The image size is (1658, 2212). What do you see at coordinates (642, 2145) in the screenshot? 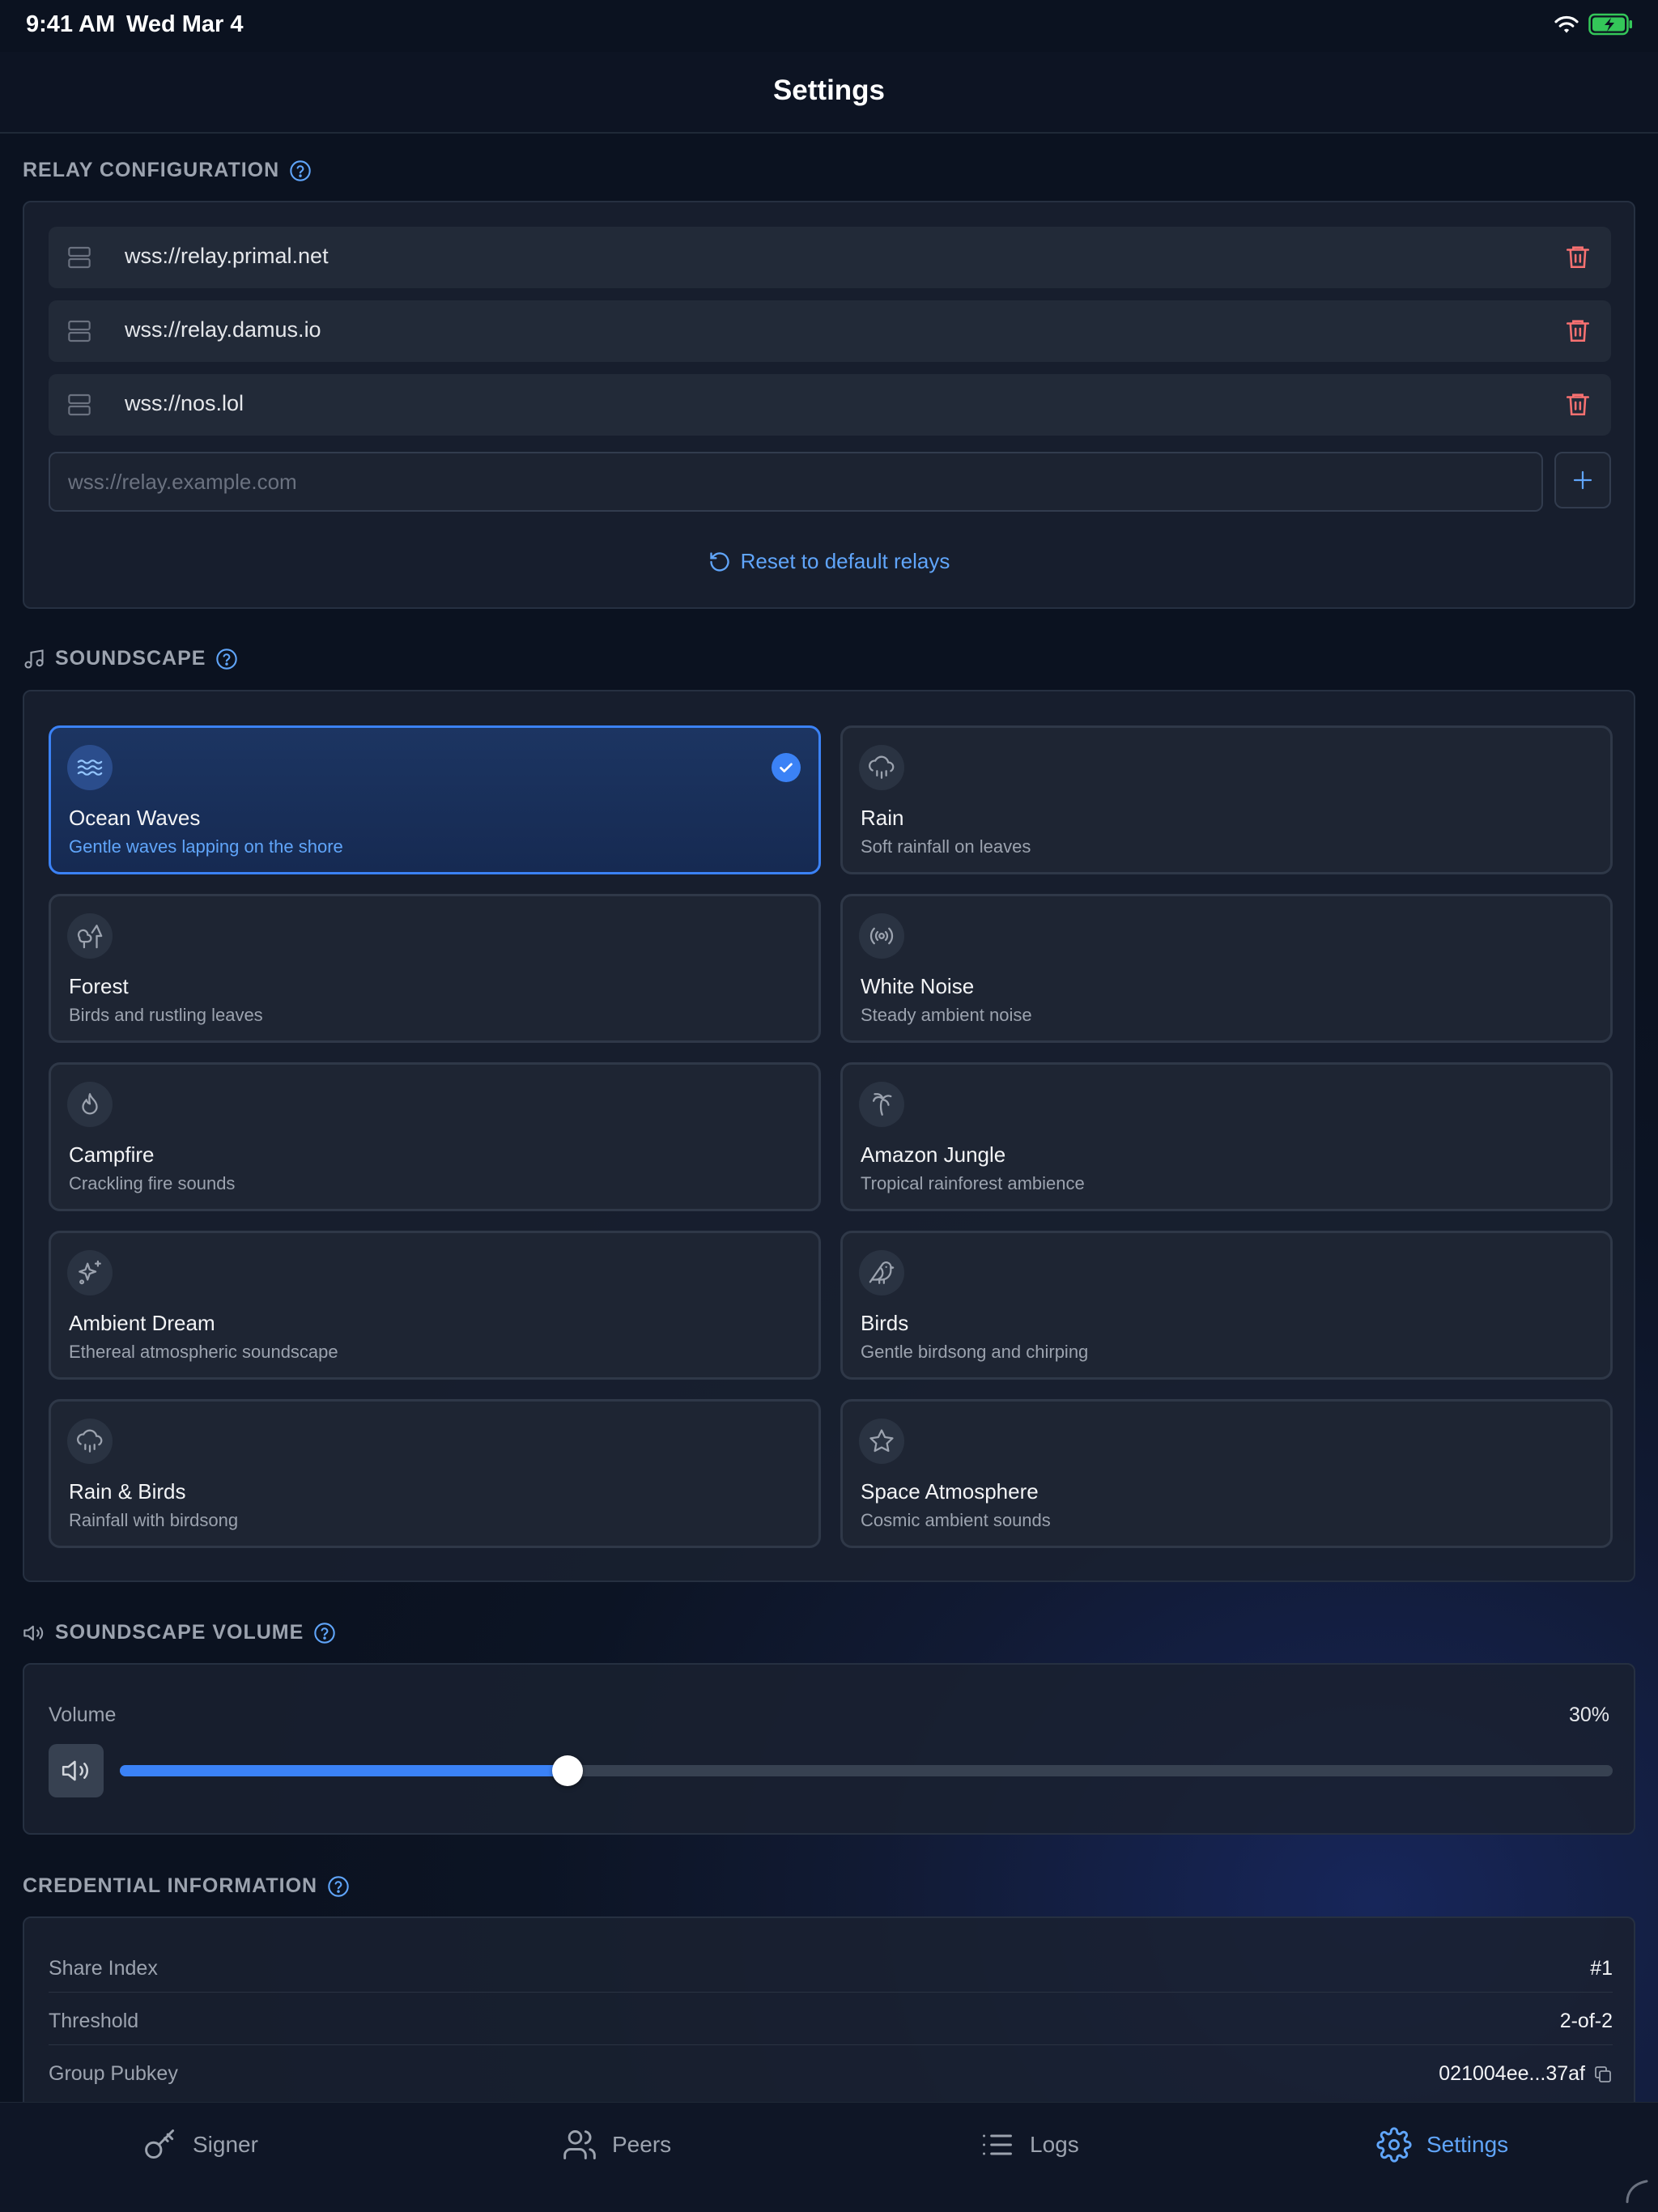
I see `tab-label: Peers` at bounding box center [642, 2145].